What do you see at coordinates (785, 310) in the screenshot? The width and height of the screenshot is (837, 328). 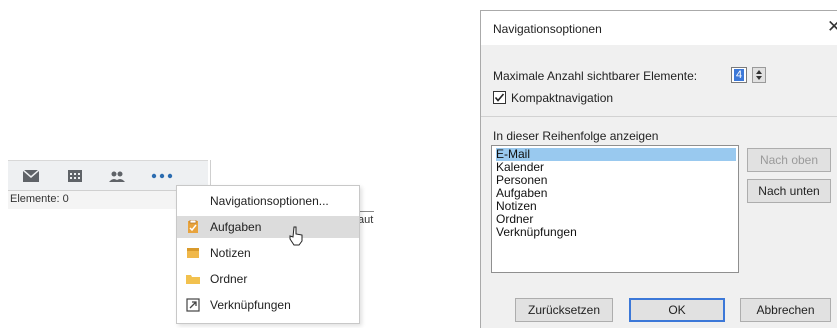 I see `cancel-button: Abbrechen` at bounding box center [785, 310].